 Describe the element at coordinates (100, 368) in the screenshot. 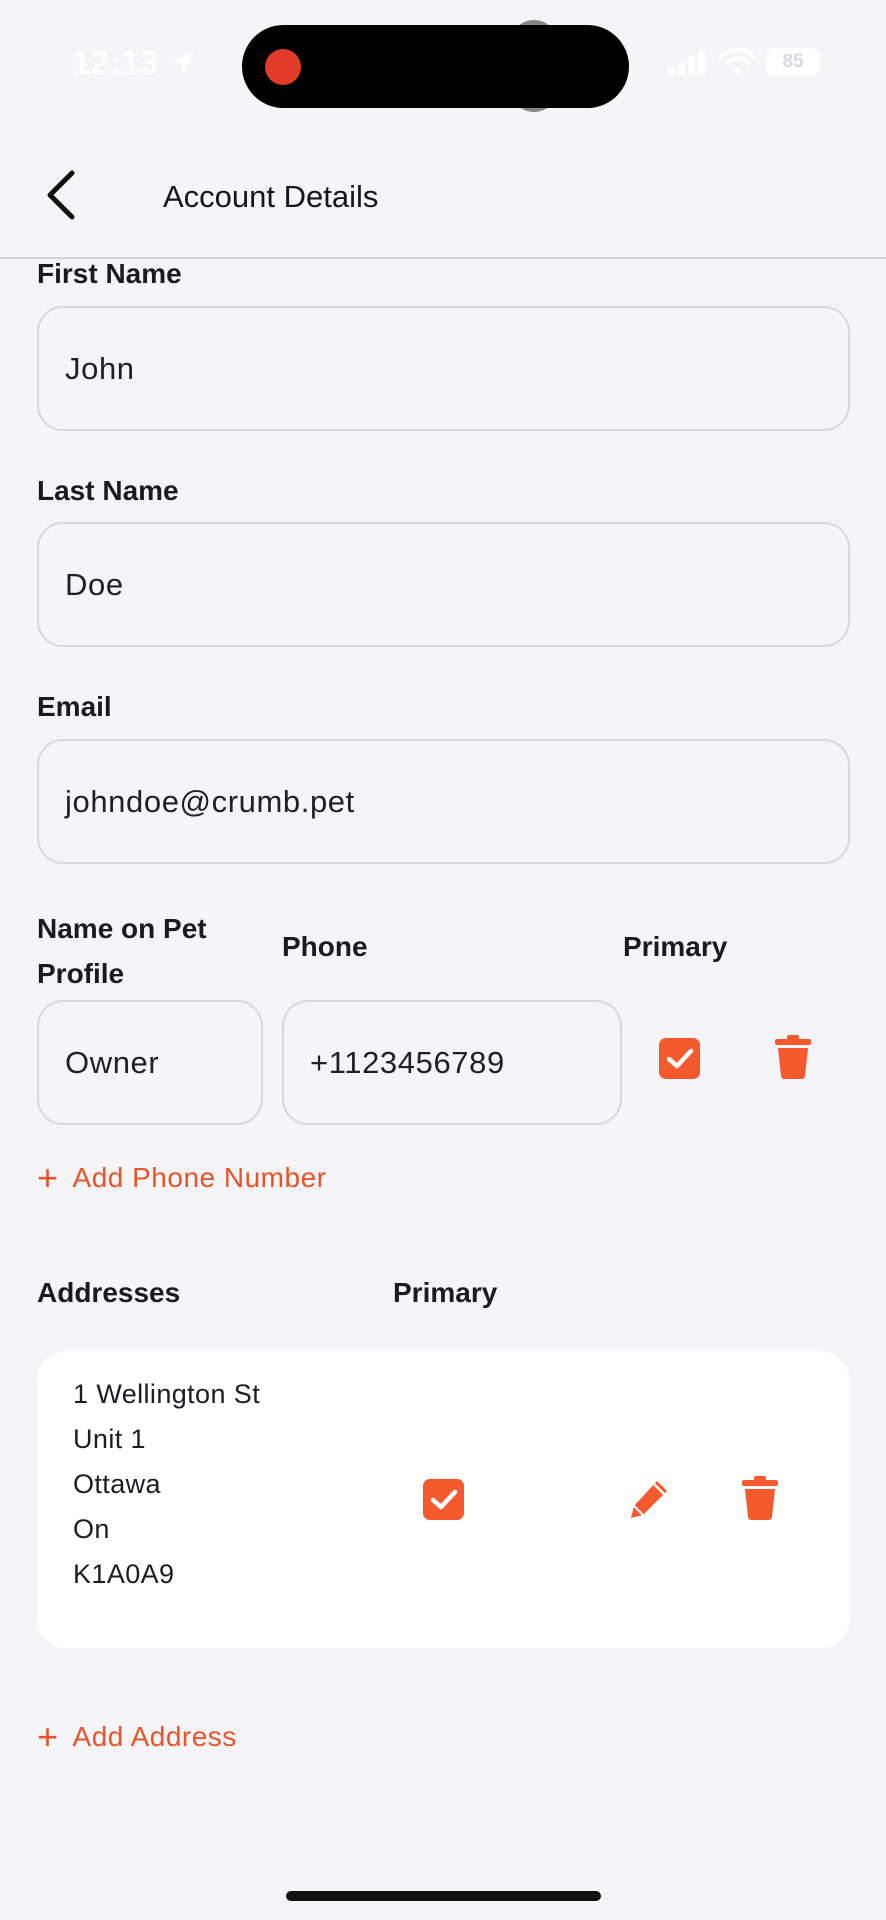

I see `first-name-value: John` at that location.